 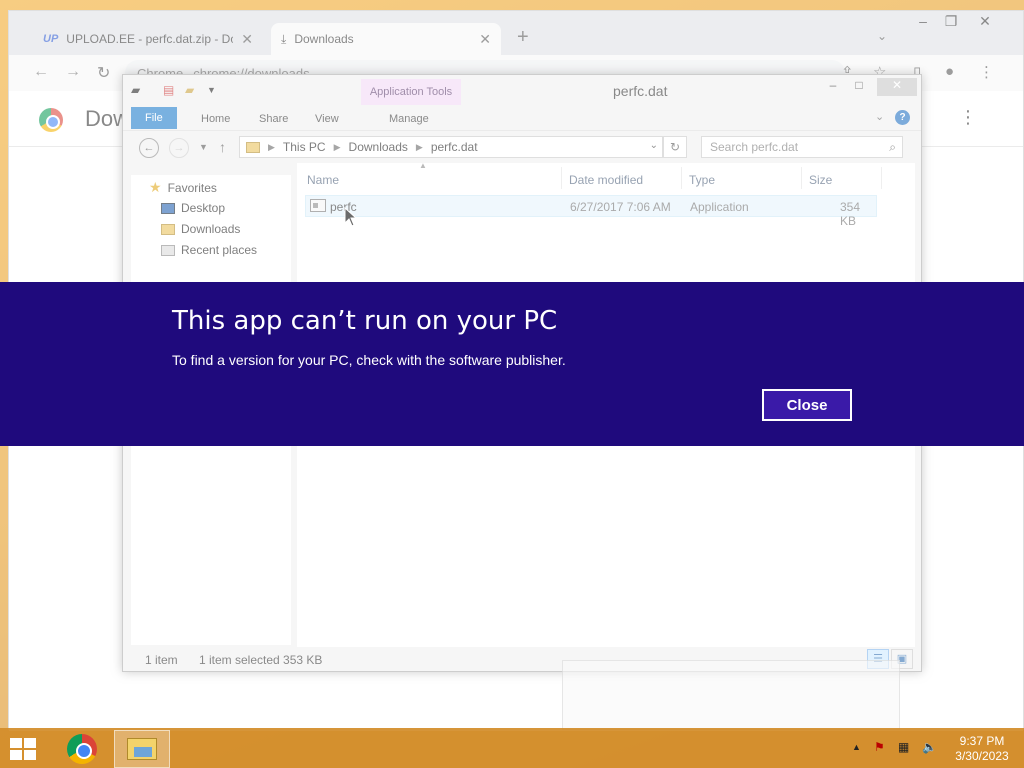 I want to click on clock-date: 3/30/2023, so click(x=982, y=756).